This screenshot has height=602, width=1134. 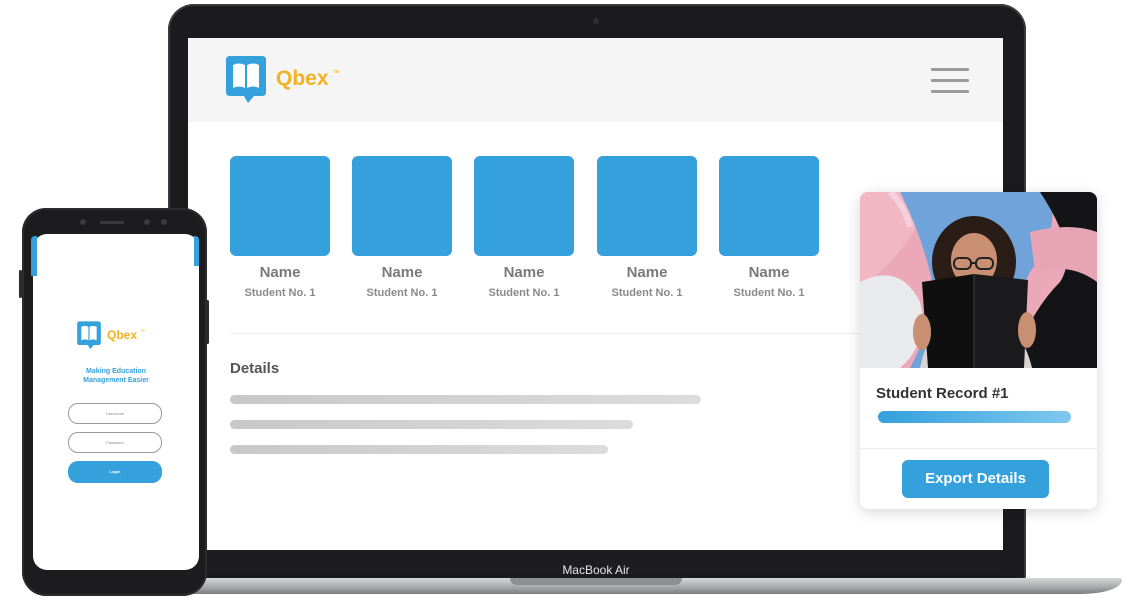 I want to click on tagline-line: Management Easier, so click(x=116, y=380).